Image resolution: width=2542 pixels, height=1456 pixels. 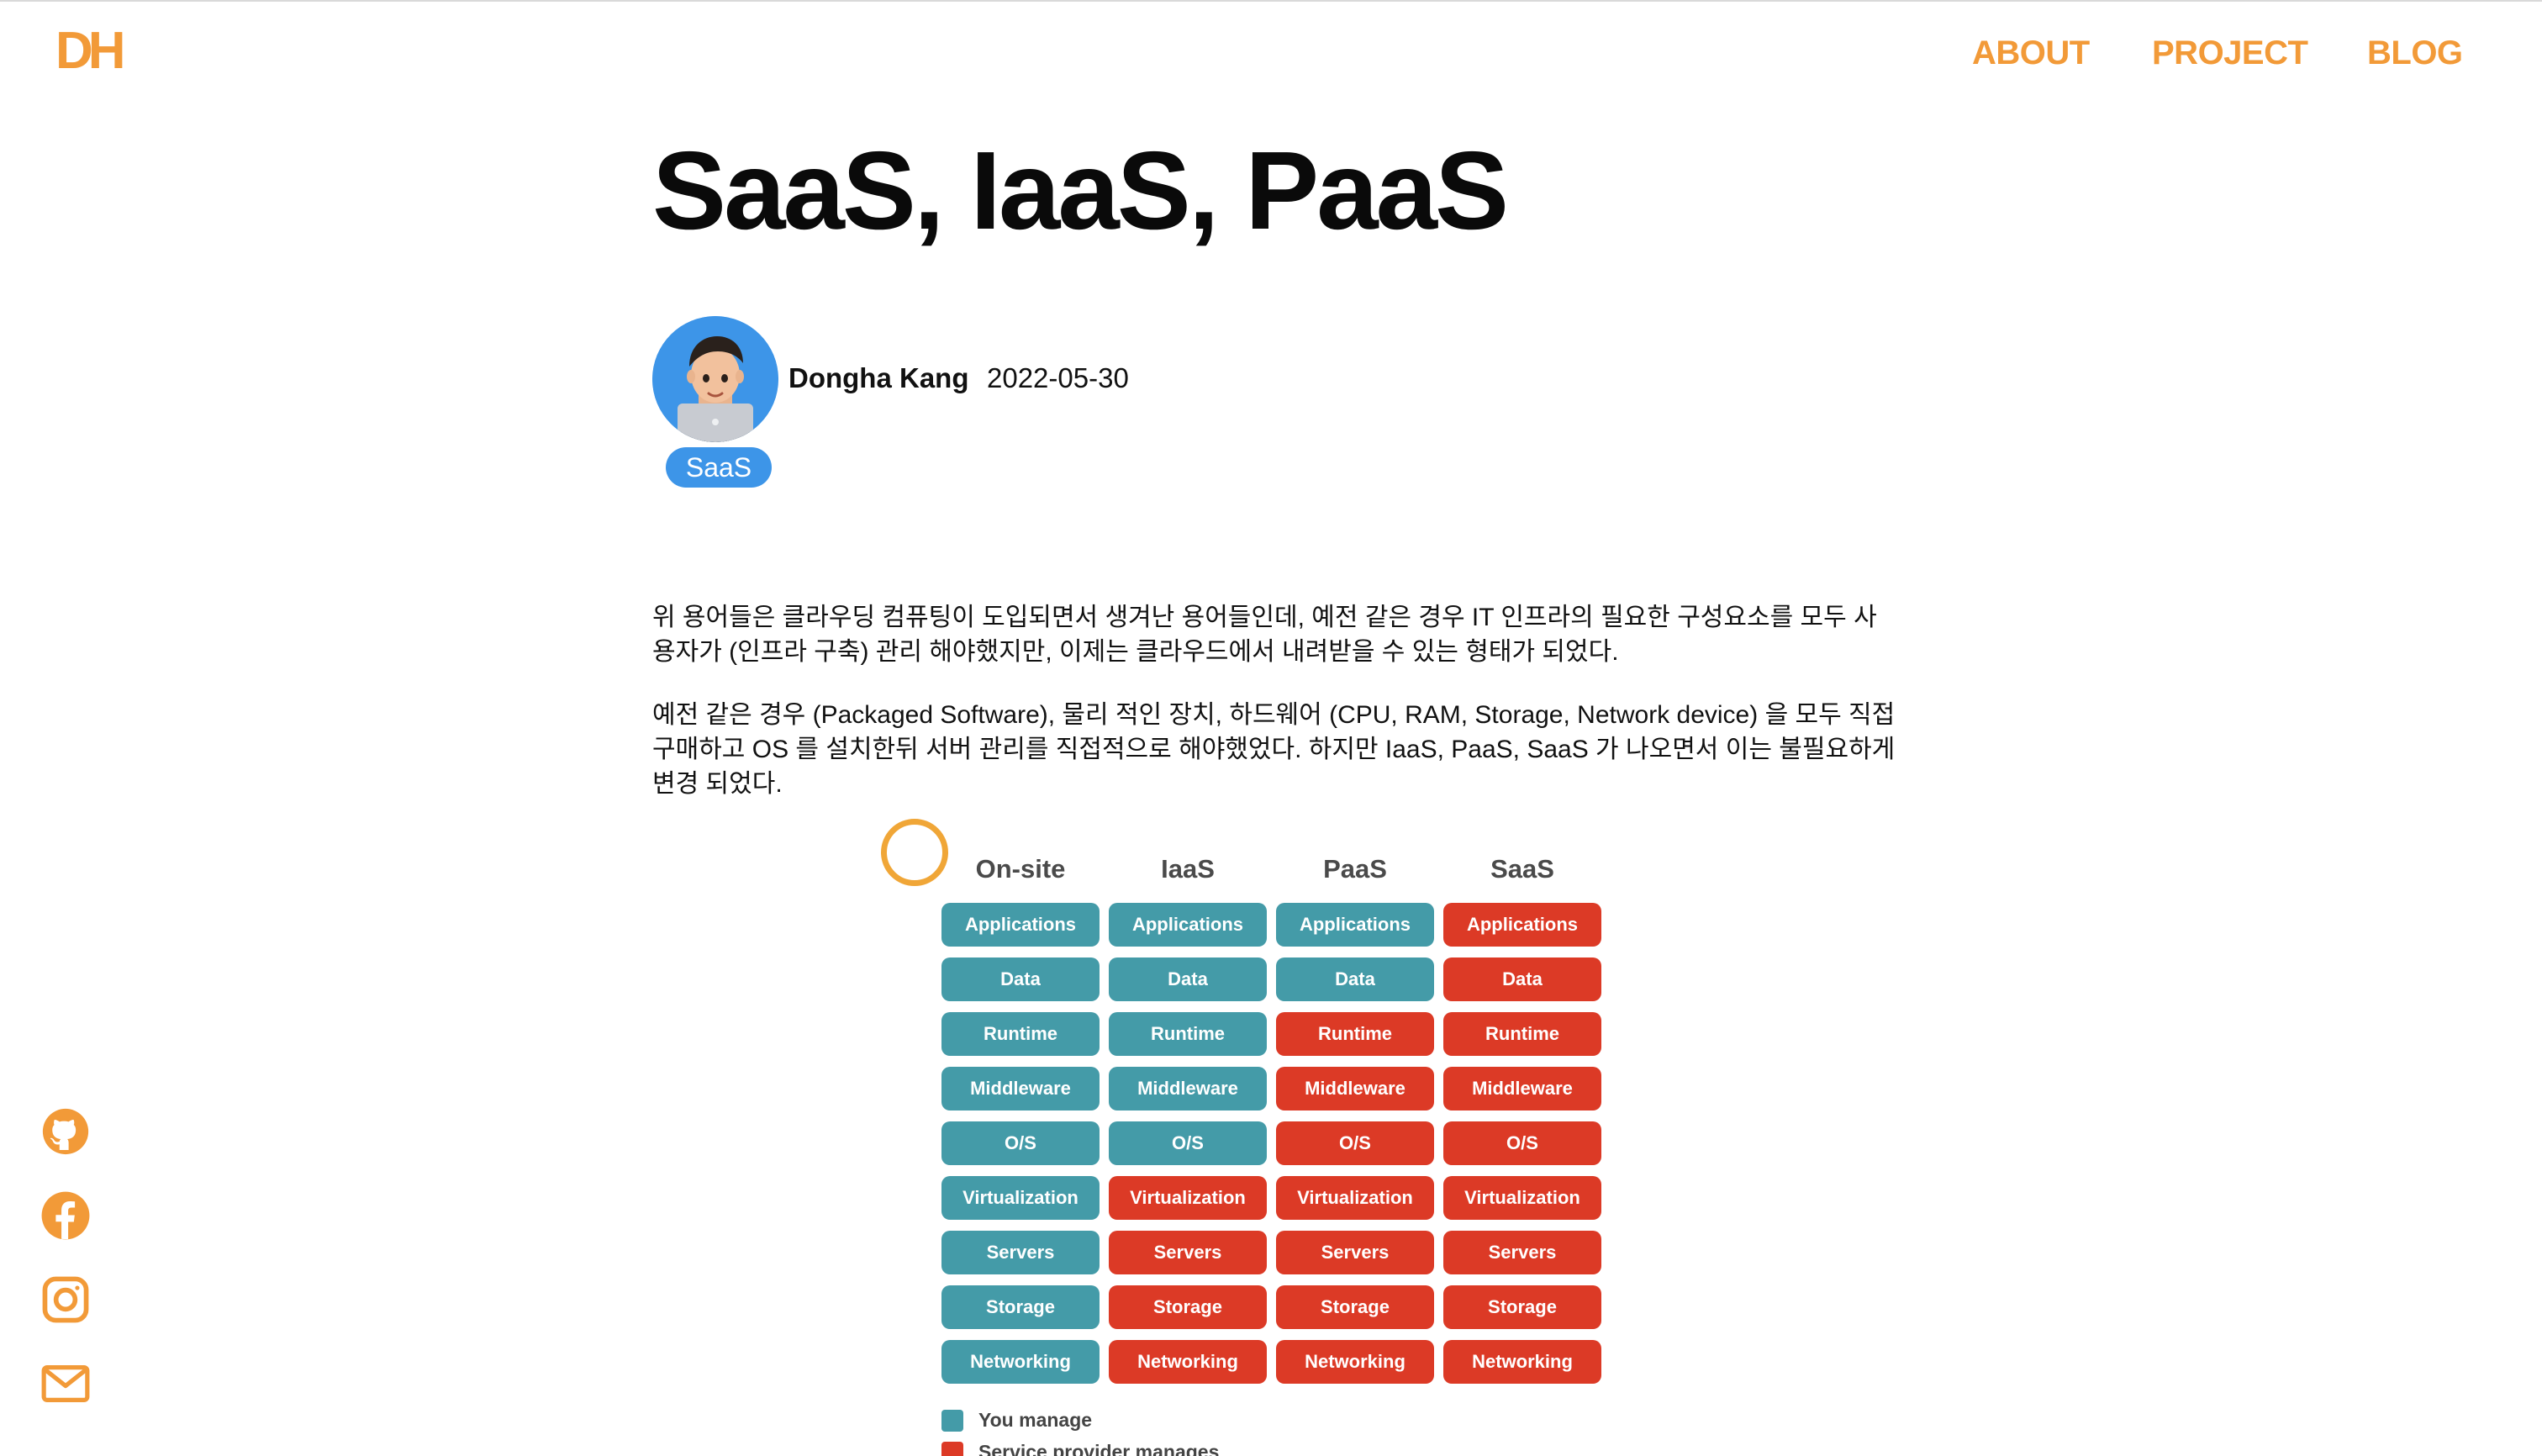 What do you see at coordinates (2415, 53) in the screenshot?
I see `nav-blog: BLOG` at bounding box center [2415, 53].